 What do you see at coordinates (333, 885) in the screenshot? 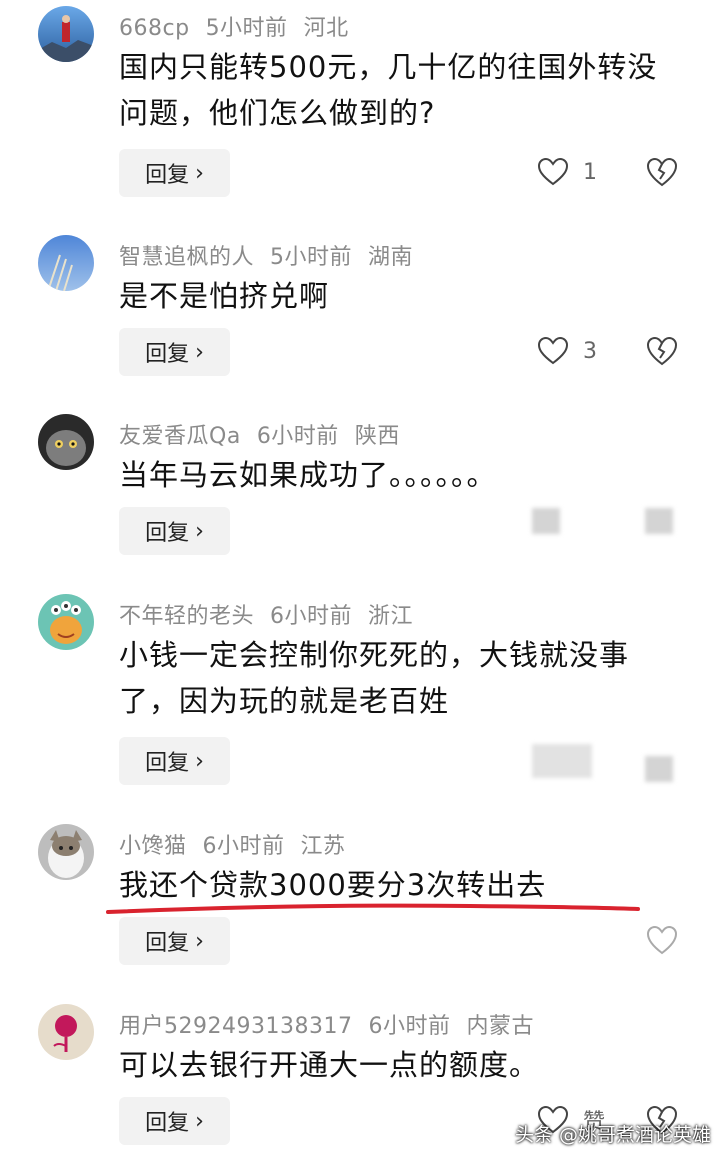
I see `comment-text: 我还个贷款3000要分3次转出去` at bounding box center [333, 885].